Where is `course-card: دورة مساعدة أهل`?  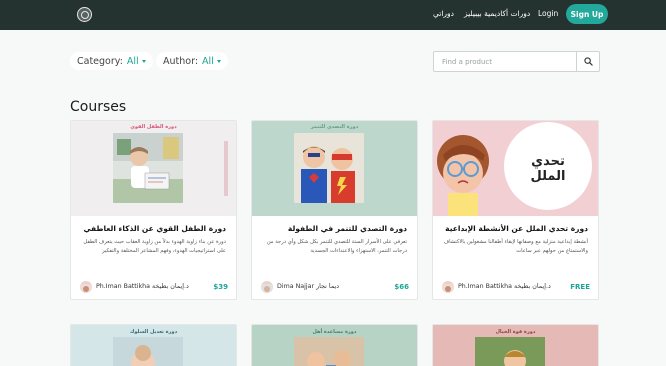
course-card: دورة مساعدة أهل is located at coordinates (334, 345).